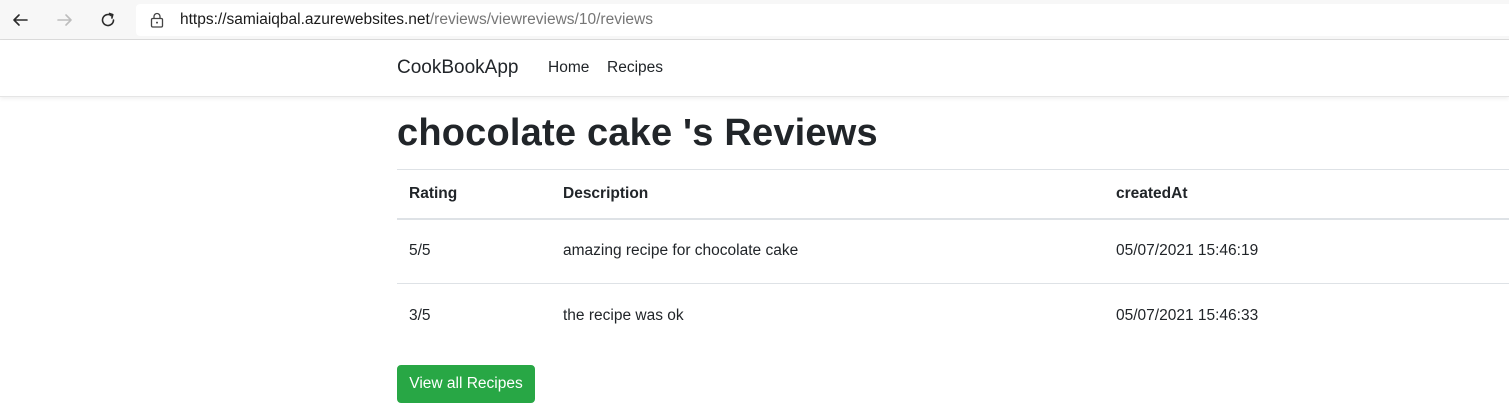 The height and width of the screenshot is (417, 1509). I want to click on lock-icon, so click(157, 20).